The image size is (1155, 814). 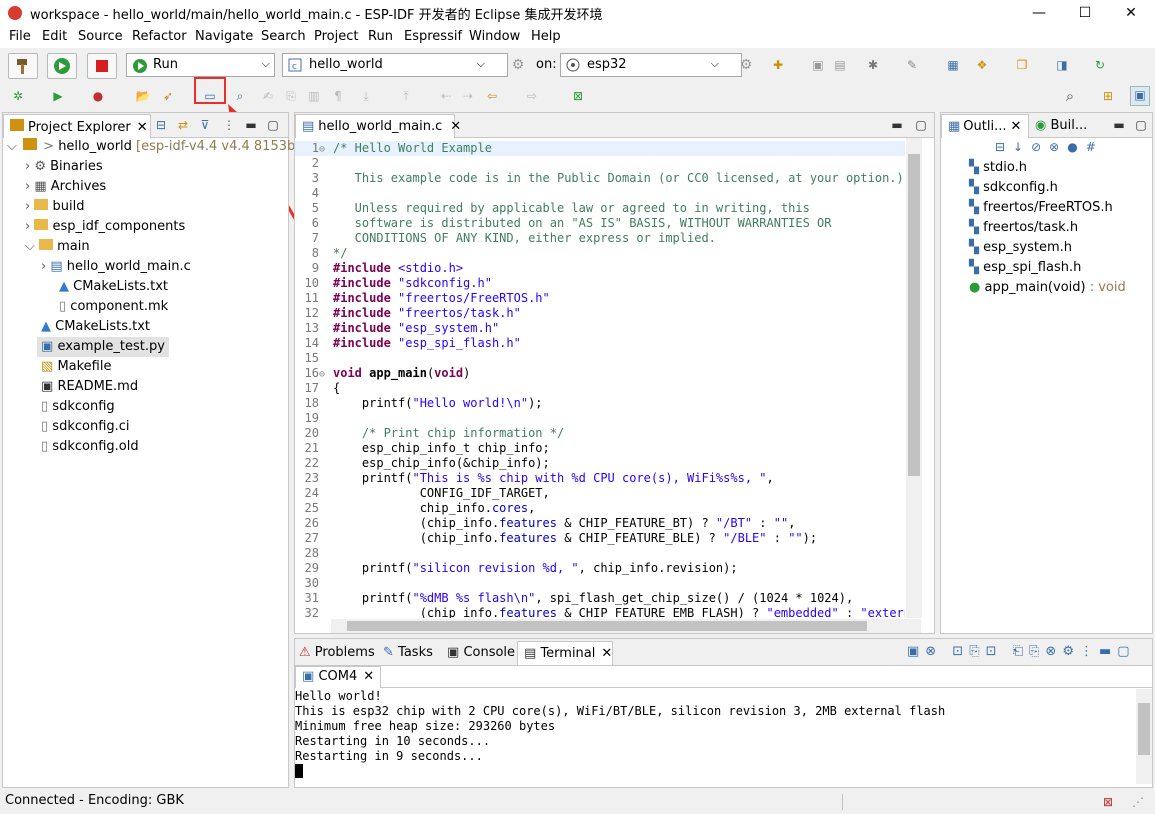 What do you see at coordinates (532, 96) in the screenshot?
I see `forward-arrow-icon: ⇨` at bounding box center [532, 96].